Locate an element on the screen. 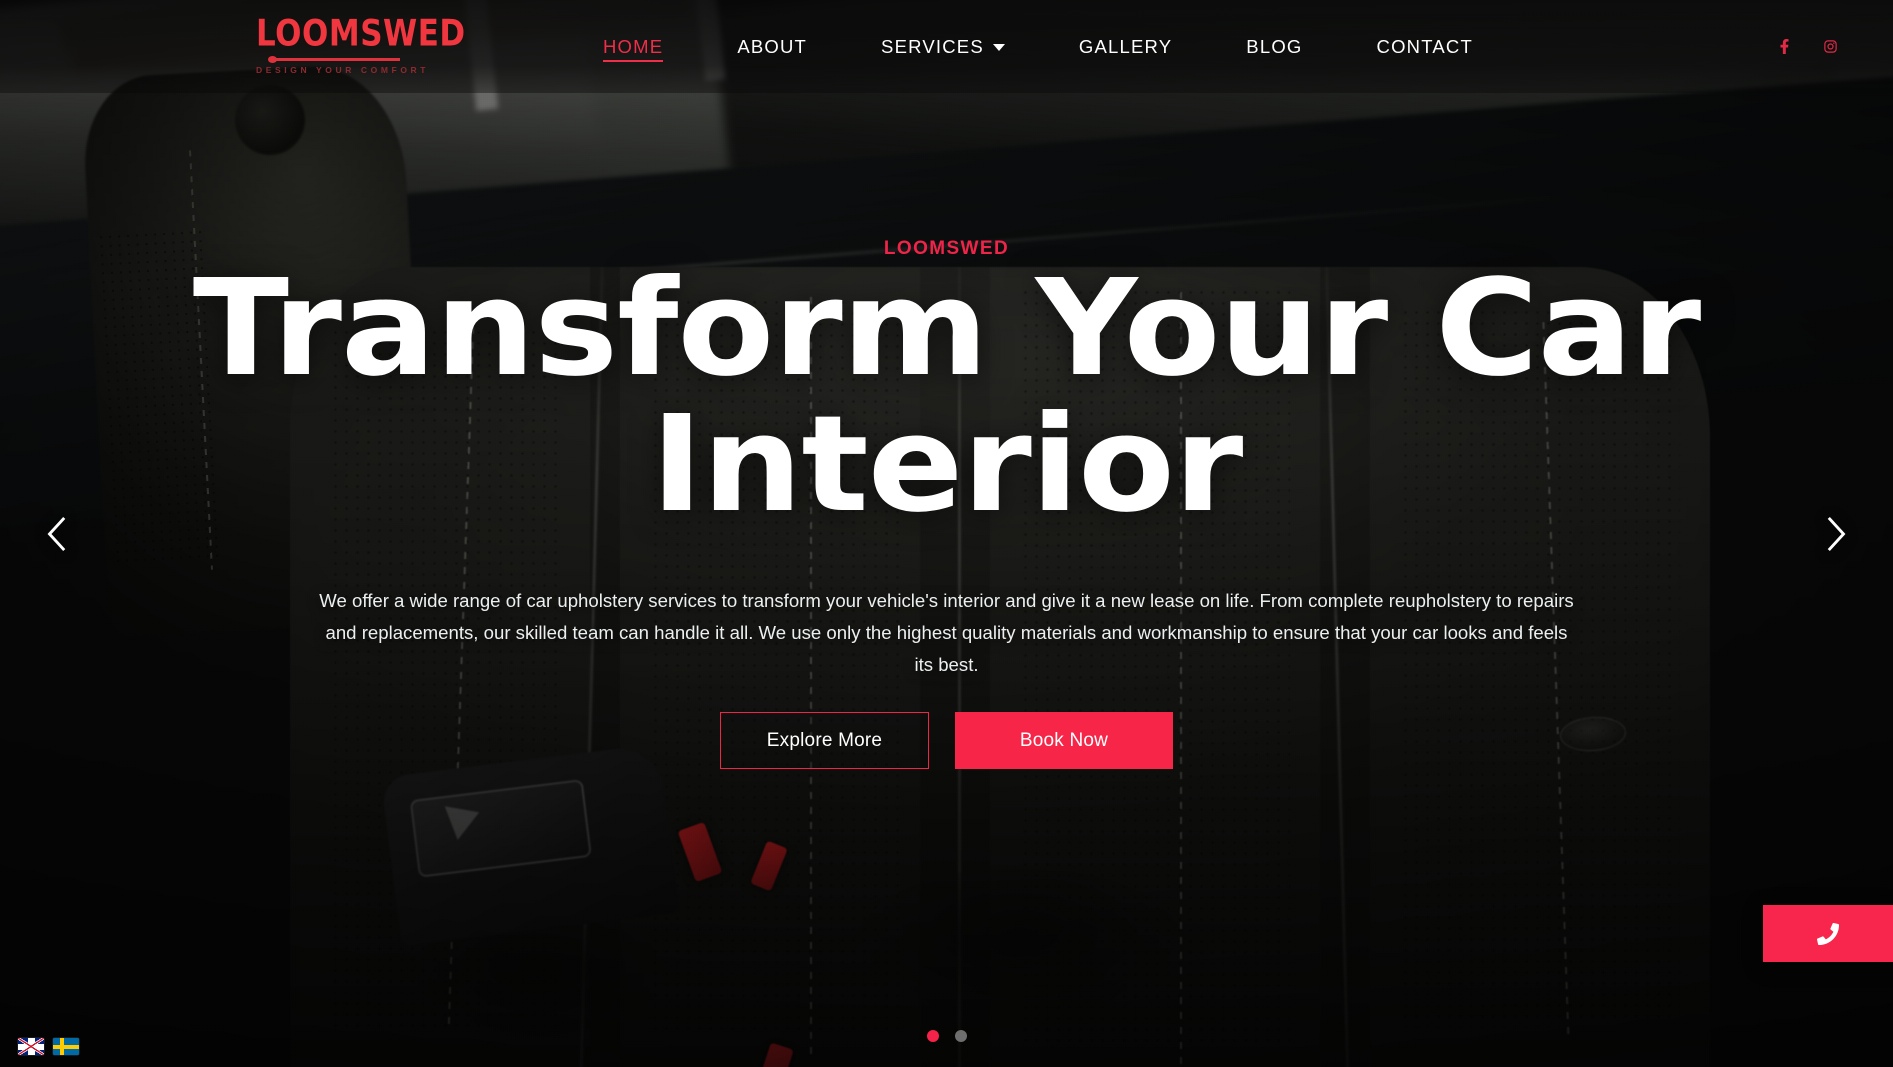  carousel-prev-button is located at coordinates (57, 534).